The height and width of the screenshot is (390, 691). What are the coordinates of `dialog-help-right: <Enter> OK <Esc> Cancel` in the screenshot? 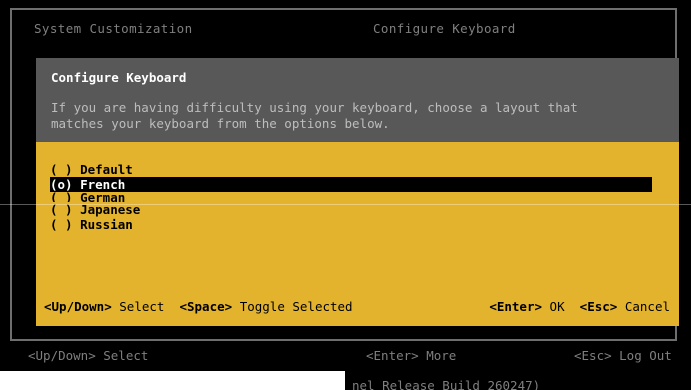 It's located at (579, 306).